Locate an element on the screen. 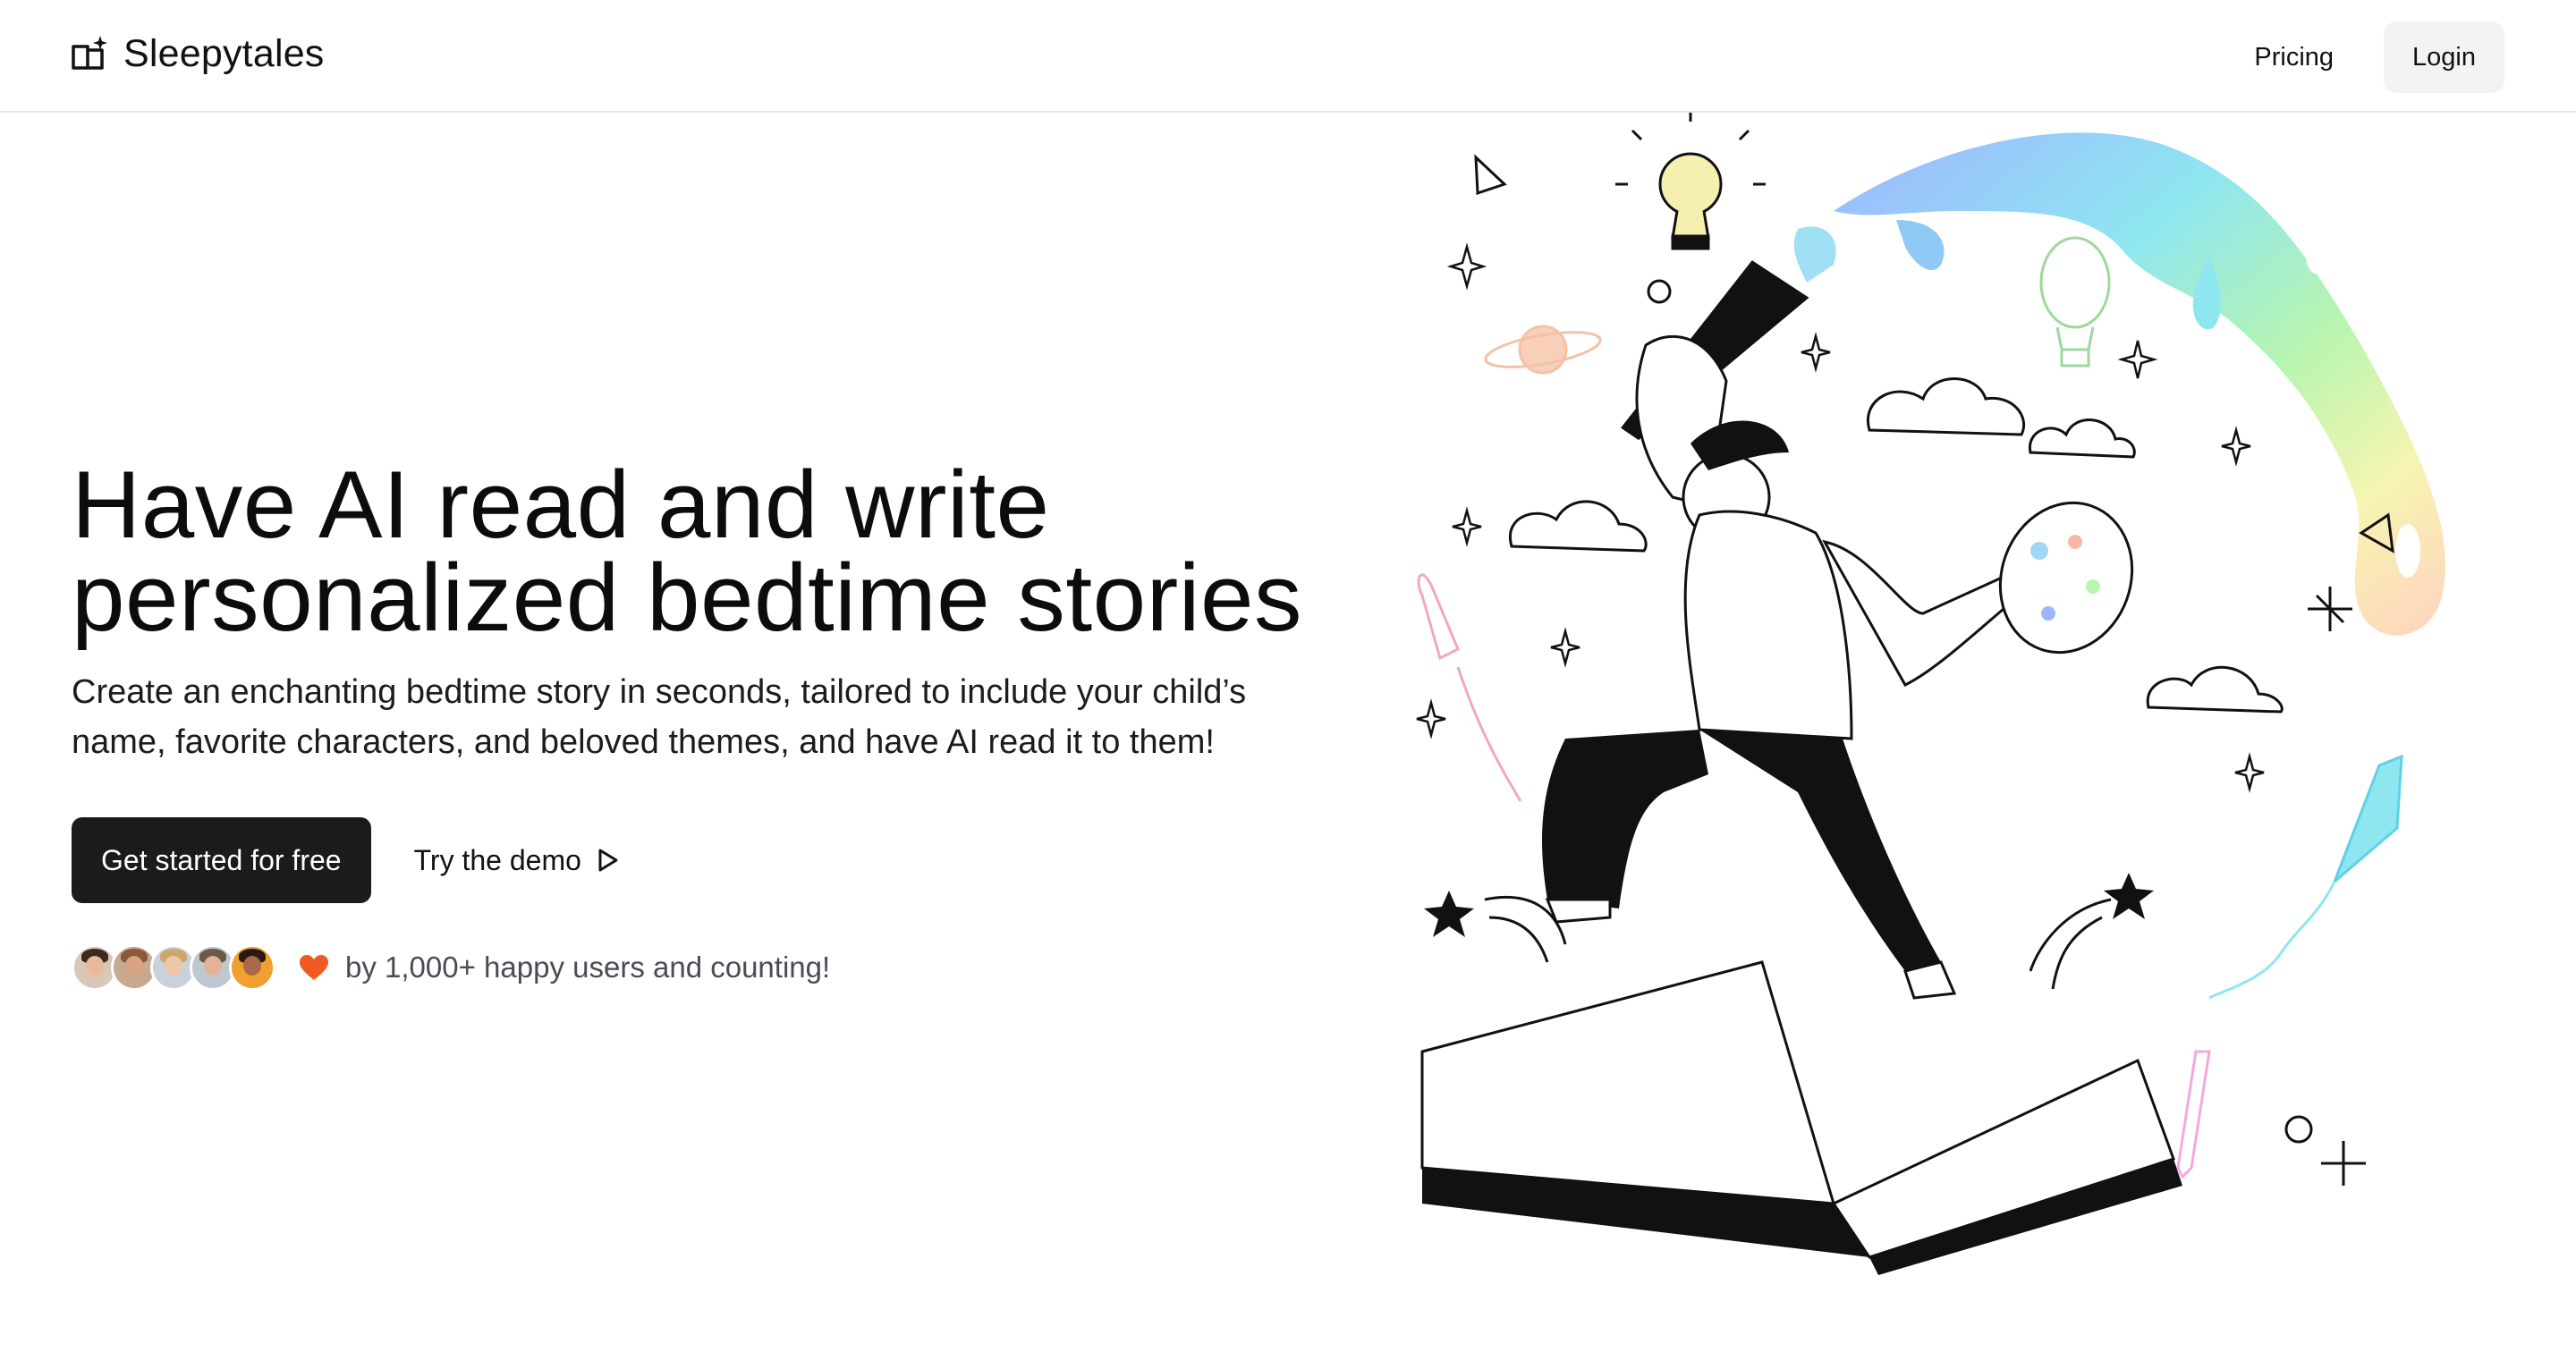 The image size is (2576, 1352). kite-icon is located at coordinates (2305, 877).